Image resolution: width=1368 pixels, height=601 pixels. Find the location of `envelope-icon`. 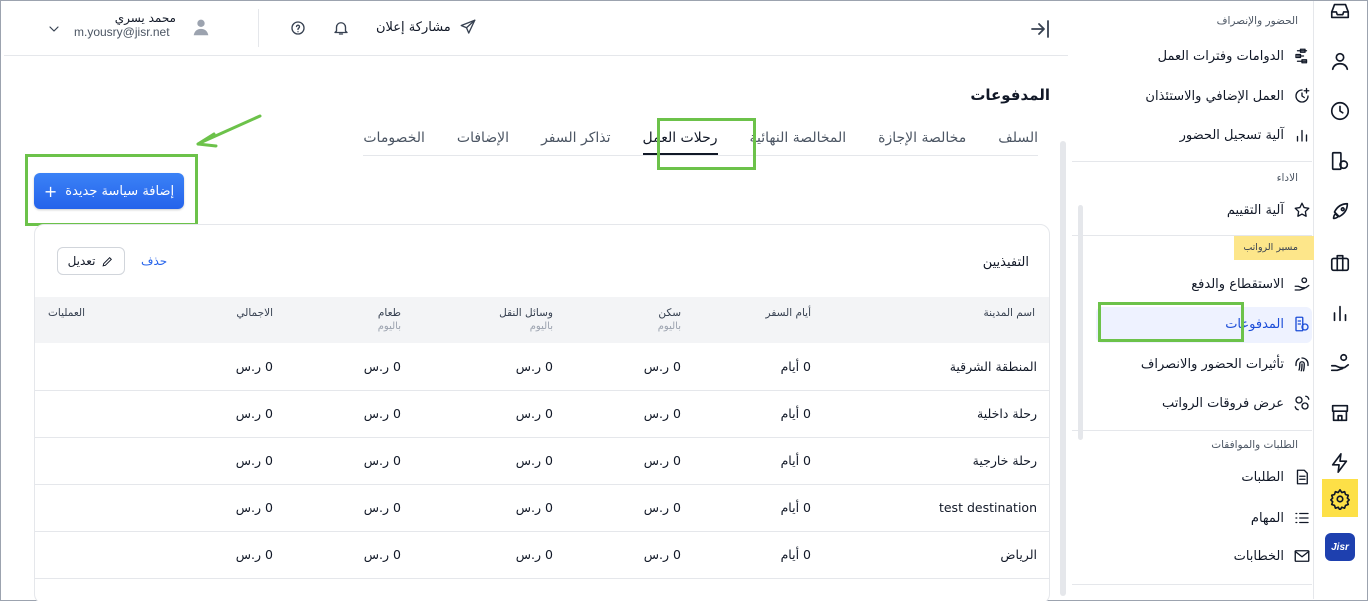

envelope-icon is located at coordinates (1302, 556).